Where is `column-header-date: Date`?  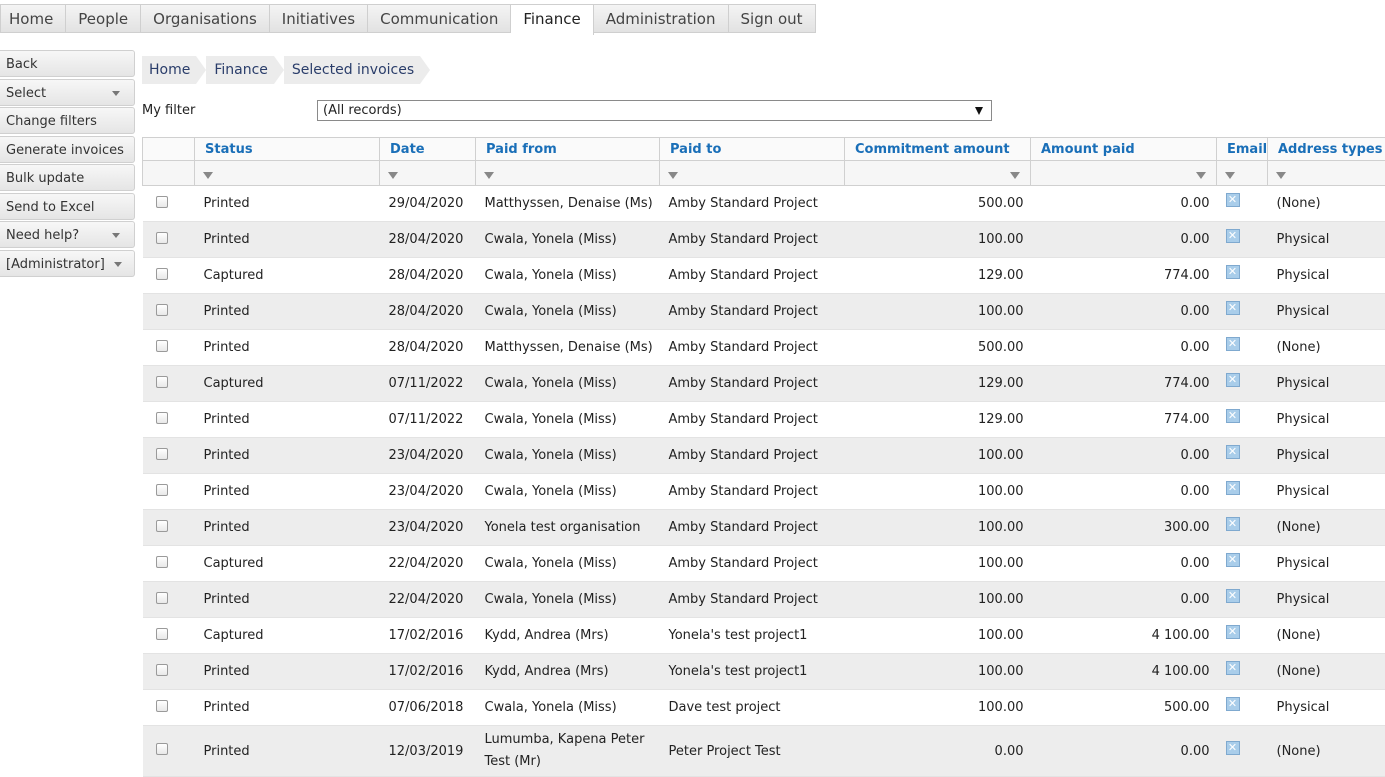
column-header-date: Date is located at coordinates (428, 149).